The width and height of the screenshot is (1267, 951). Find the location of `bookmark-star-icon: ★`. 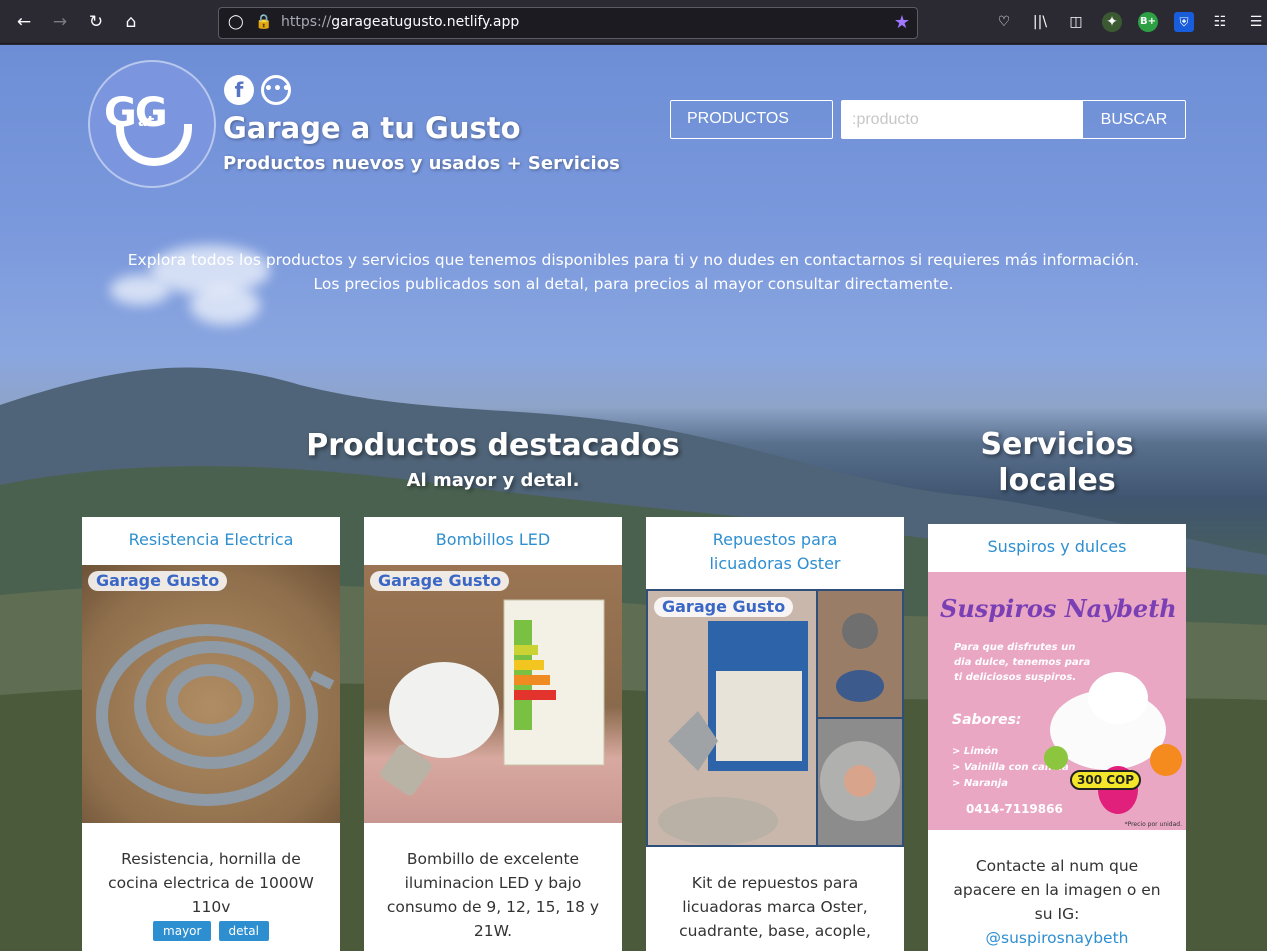

bookmark-star-icon: ★ is located at coordinates (902, 22).